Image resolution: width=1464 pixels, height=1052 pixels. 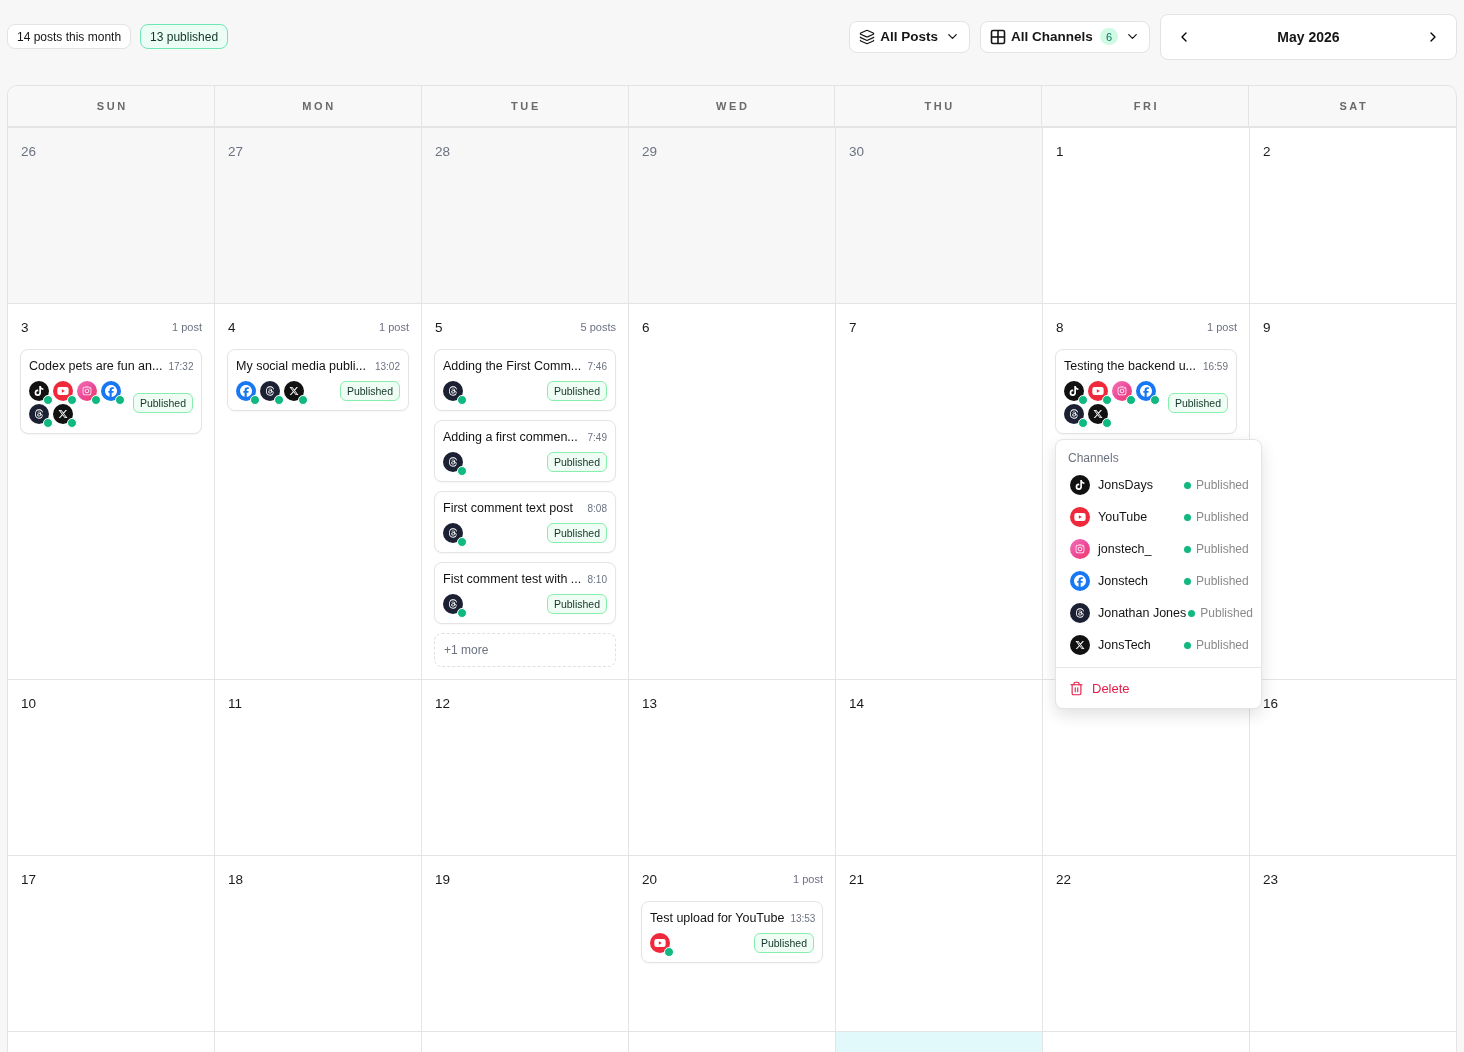 I want to click on day-number: 13, so click(x=649, y=703).